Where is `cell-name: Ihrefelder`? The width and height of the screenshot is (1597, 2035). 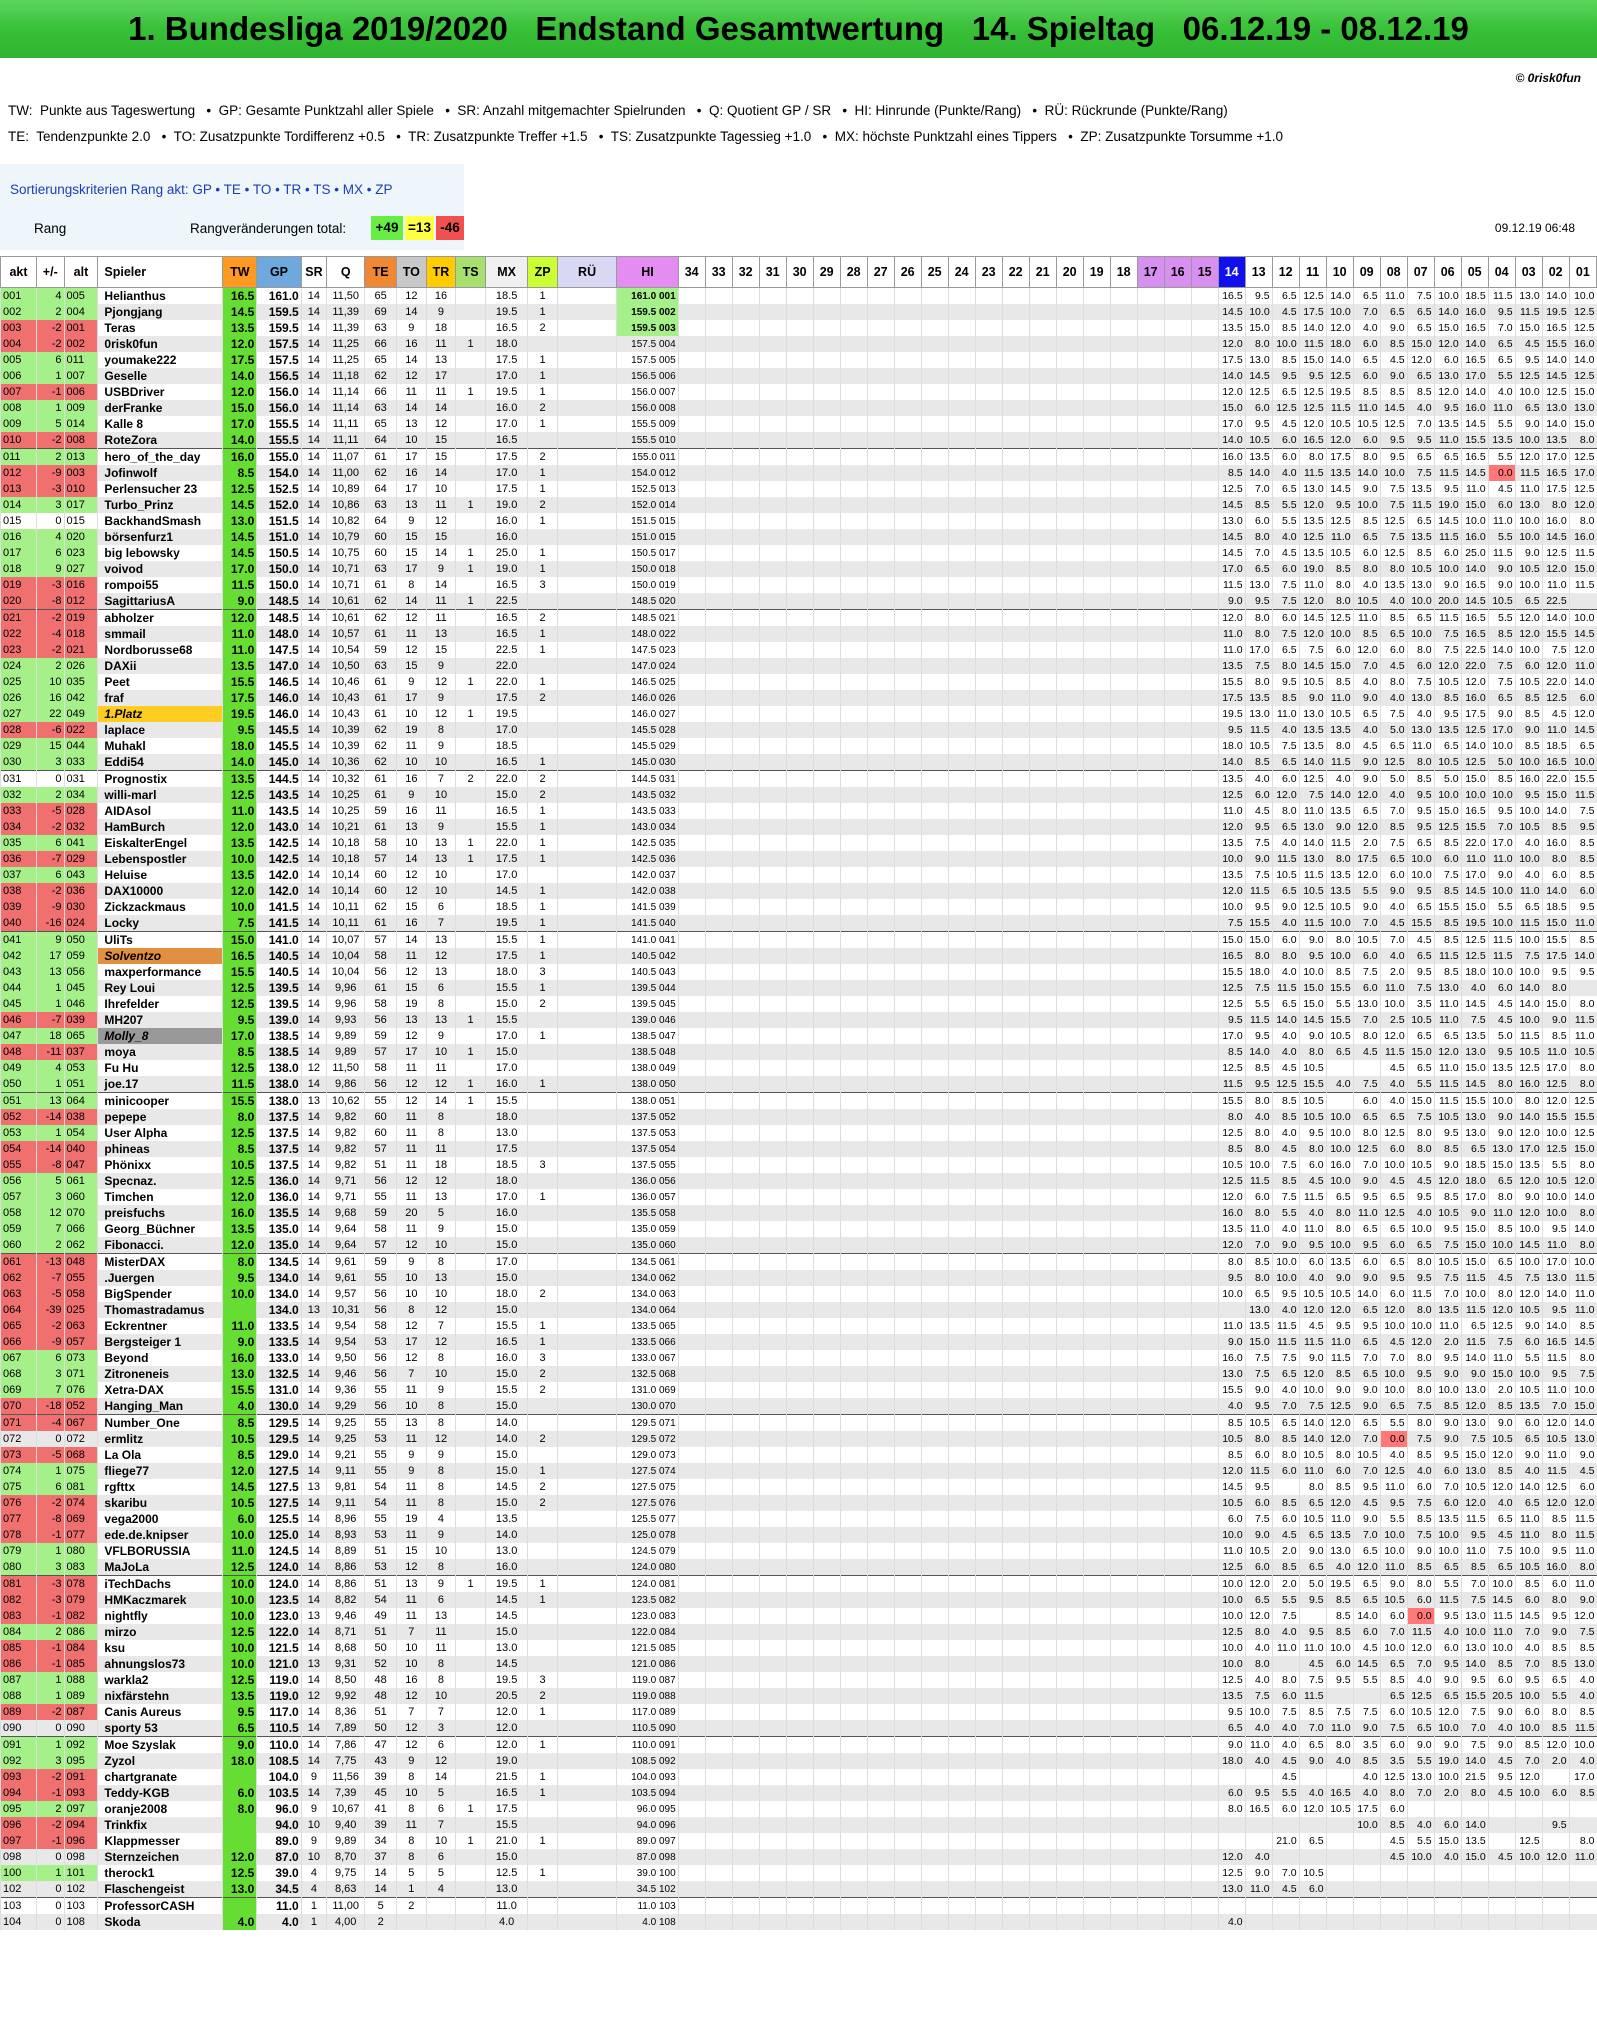 cell-name: Ihrefelder is located at coordinates (160, 1004).